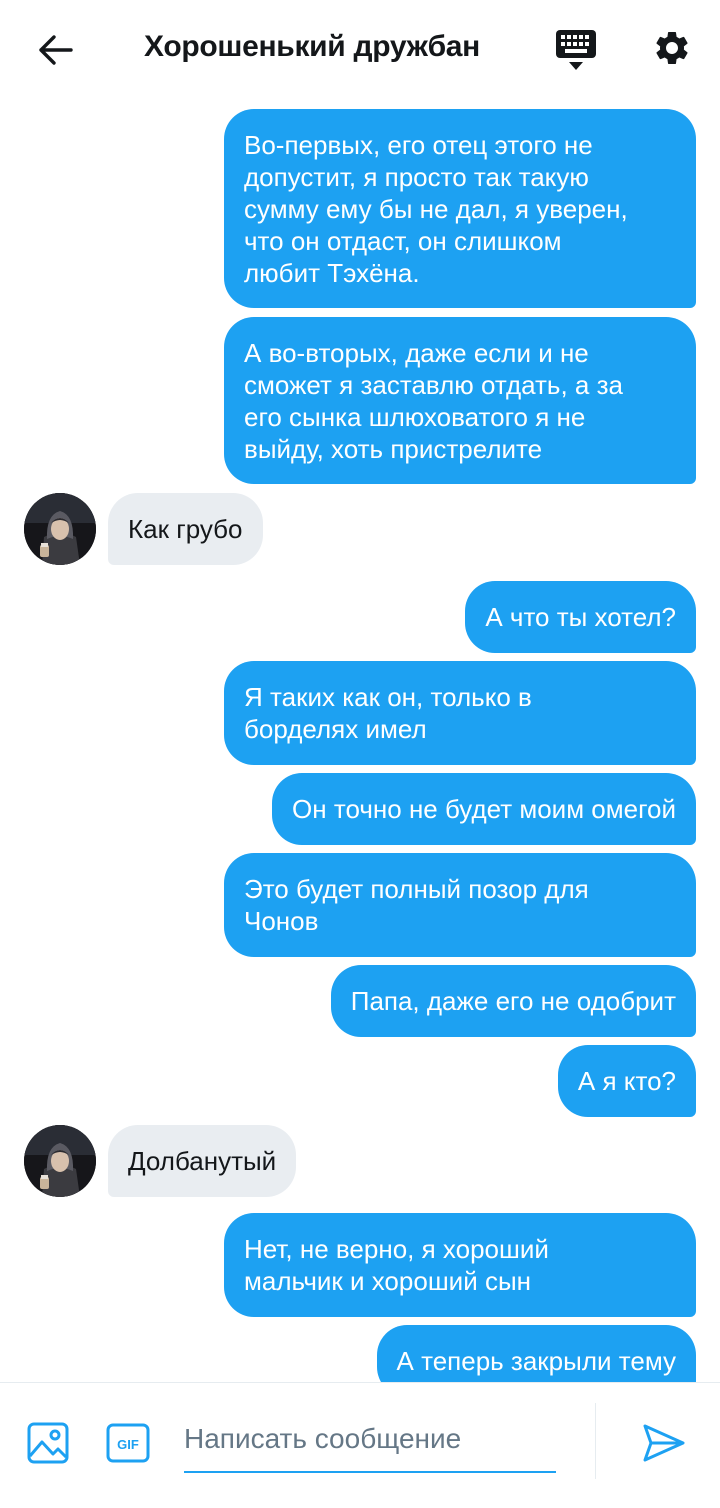  I want to click on message-bubble-outgoing: Это будет полный позор для Чонов, so click(460, 905).